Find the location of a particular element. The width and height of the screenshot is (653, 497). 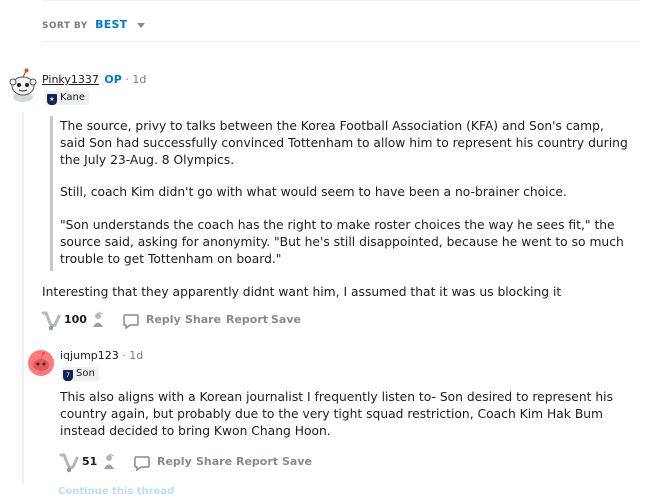

username-link: iqjump123 is located at coordinates (89, 355).